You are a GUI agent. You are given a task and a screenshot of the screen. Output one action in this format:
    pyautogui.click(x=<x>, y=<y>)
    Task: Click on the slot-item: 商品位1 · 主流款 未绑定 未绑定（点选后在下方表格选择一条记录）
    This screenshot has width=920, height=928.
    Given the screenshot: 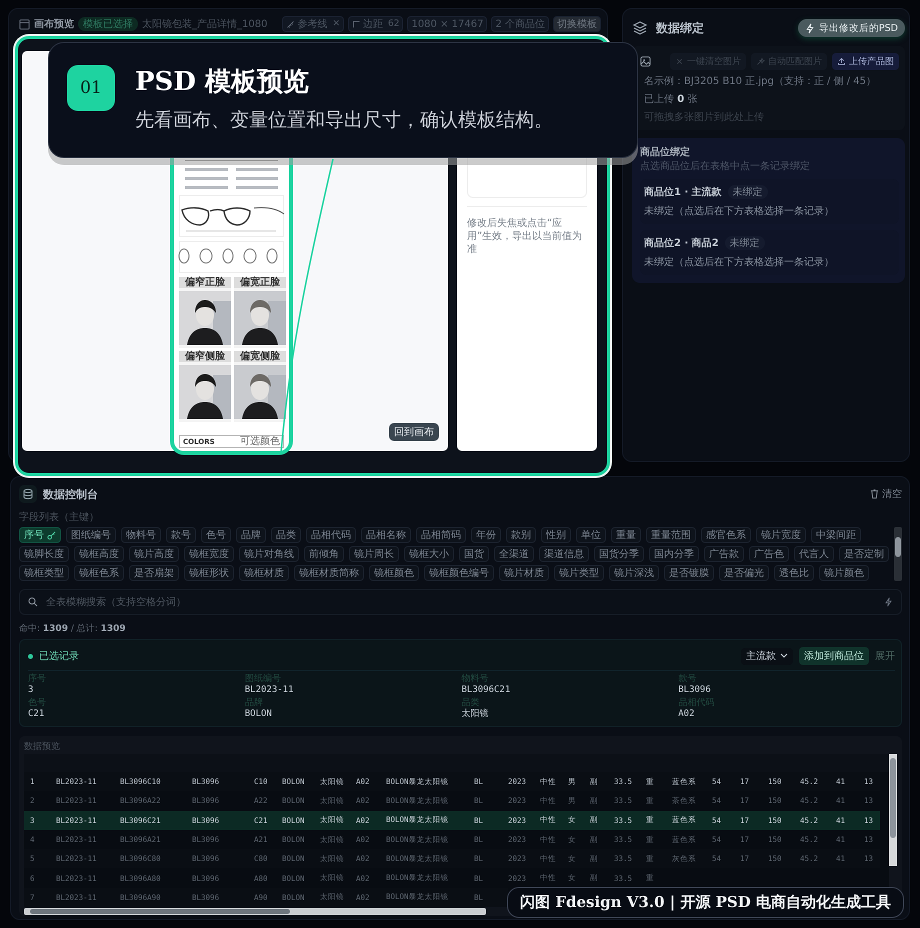 What is the action you would take?
    pyautogui.click(x=769, y=201)
    